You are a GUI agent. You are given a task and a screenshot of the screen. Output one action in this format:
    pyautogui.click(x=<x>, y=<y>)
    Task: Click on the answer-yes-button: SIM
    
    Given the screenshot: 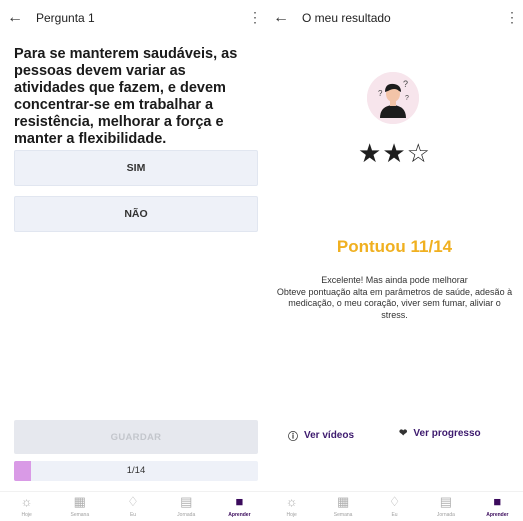 What is the action you would take?
    pyautogui.click(x=136, y=168)
    